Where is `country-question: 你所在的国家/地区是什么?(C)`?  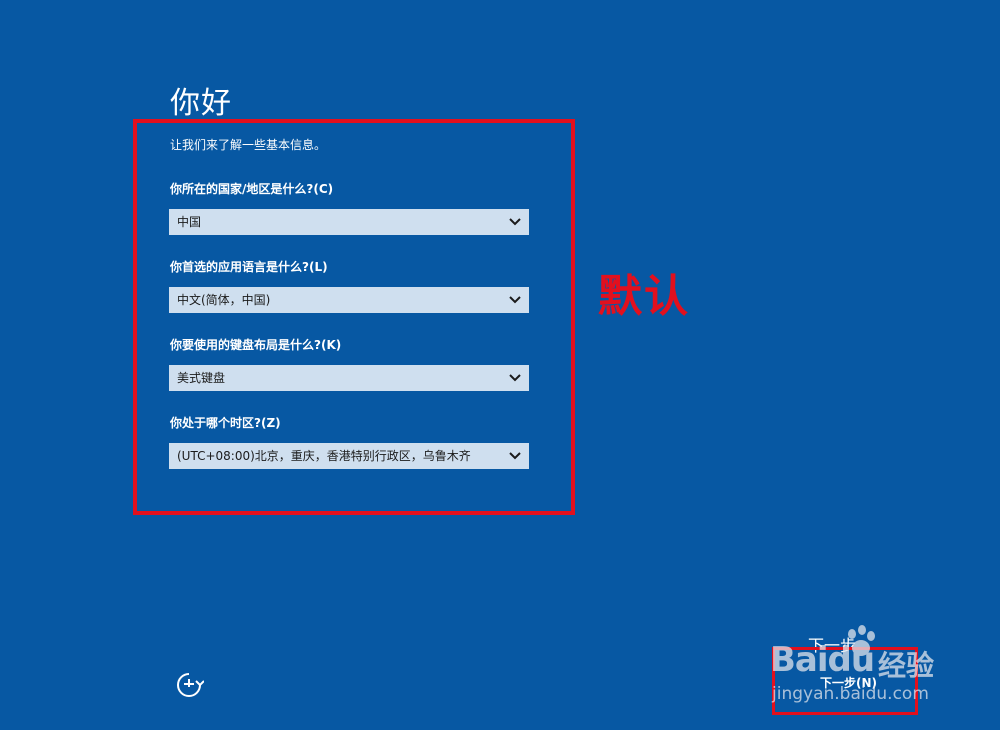
country-question: 你所在的国家/地区是什么?(C) is located at coordinates (252, 189).